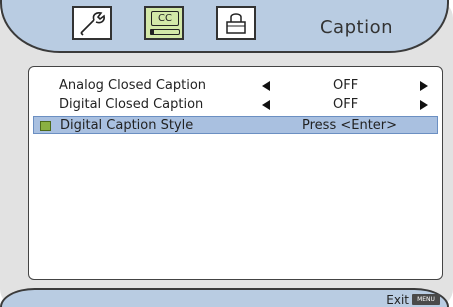 This screenshot has width=453, height=307. What do you see at coordinates (165, 18) in the screenshot?
I see `cc-tab-label: CC` at bounding box center [165, 18].